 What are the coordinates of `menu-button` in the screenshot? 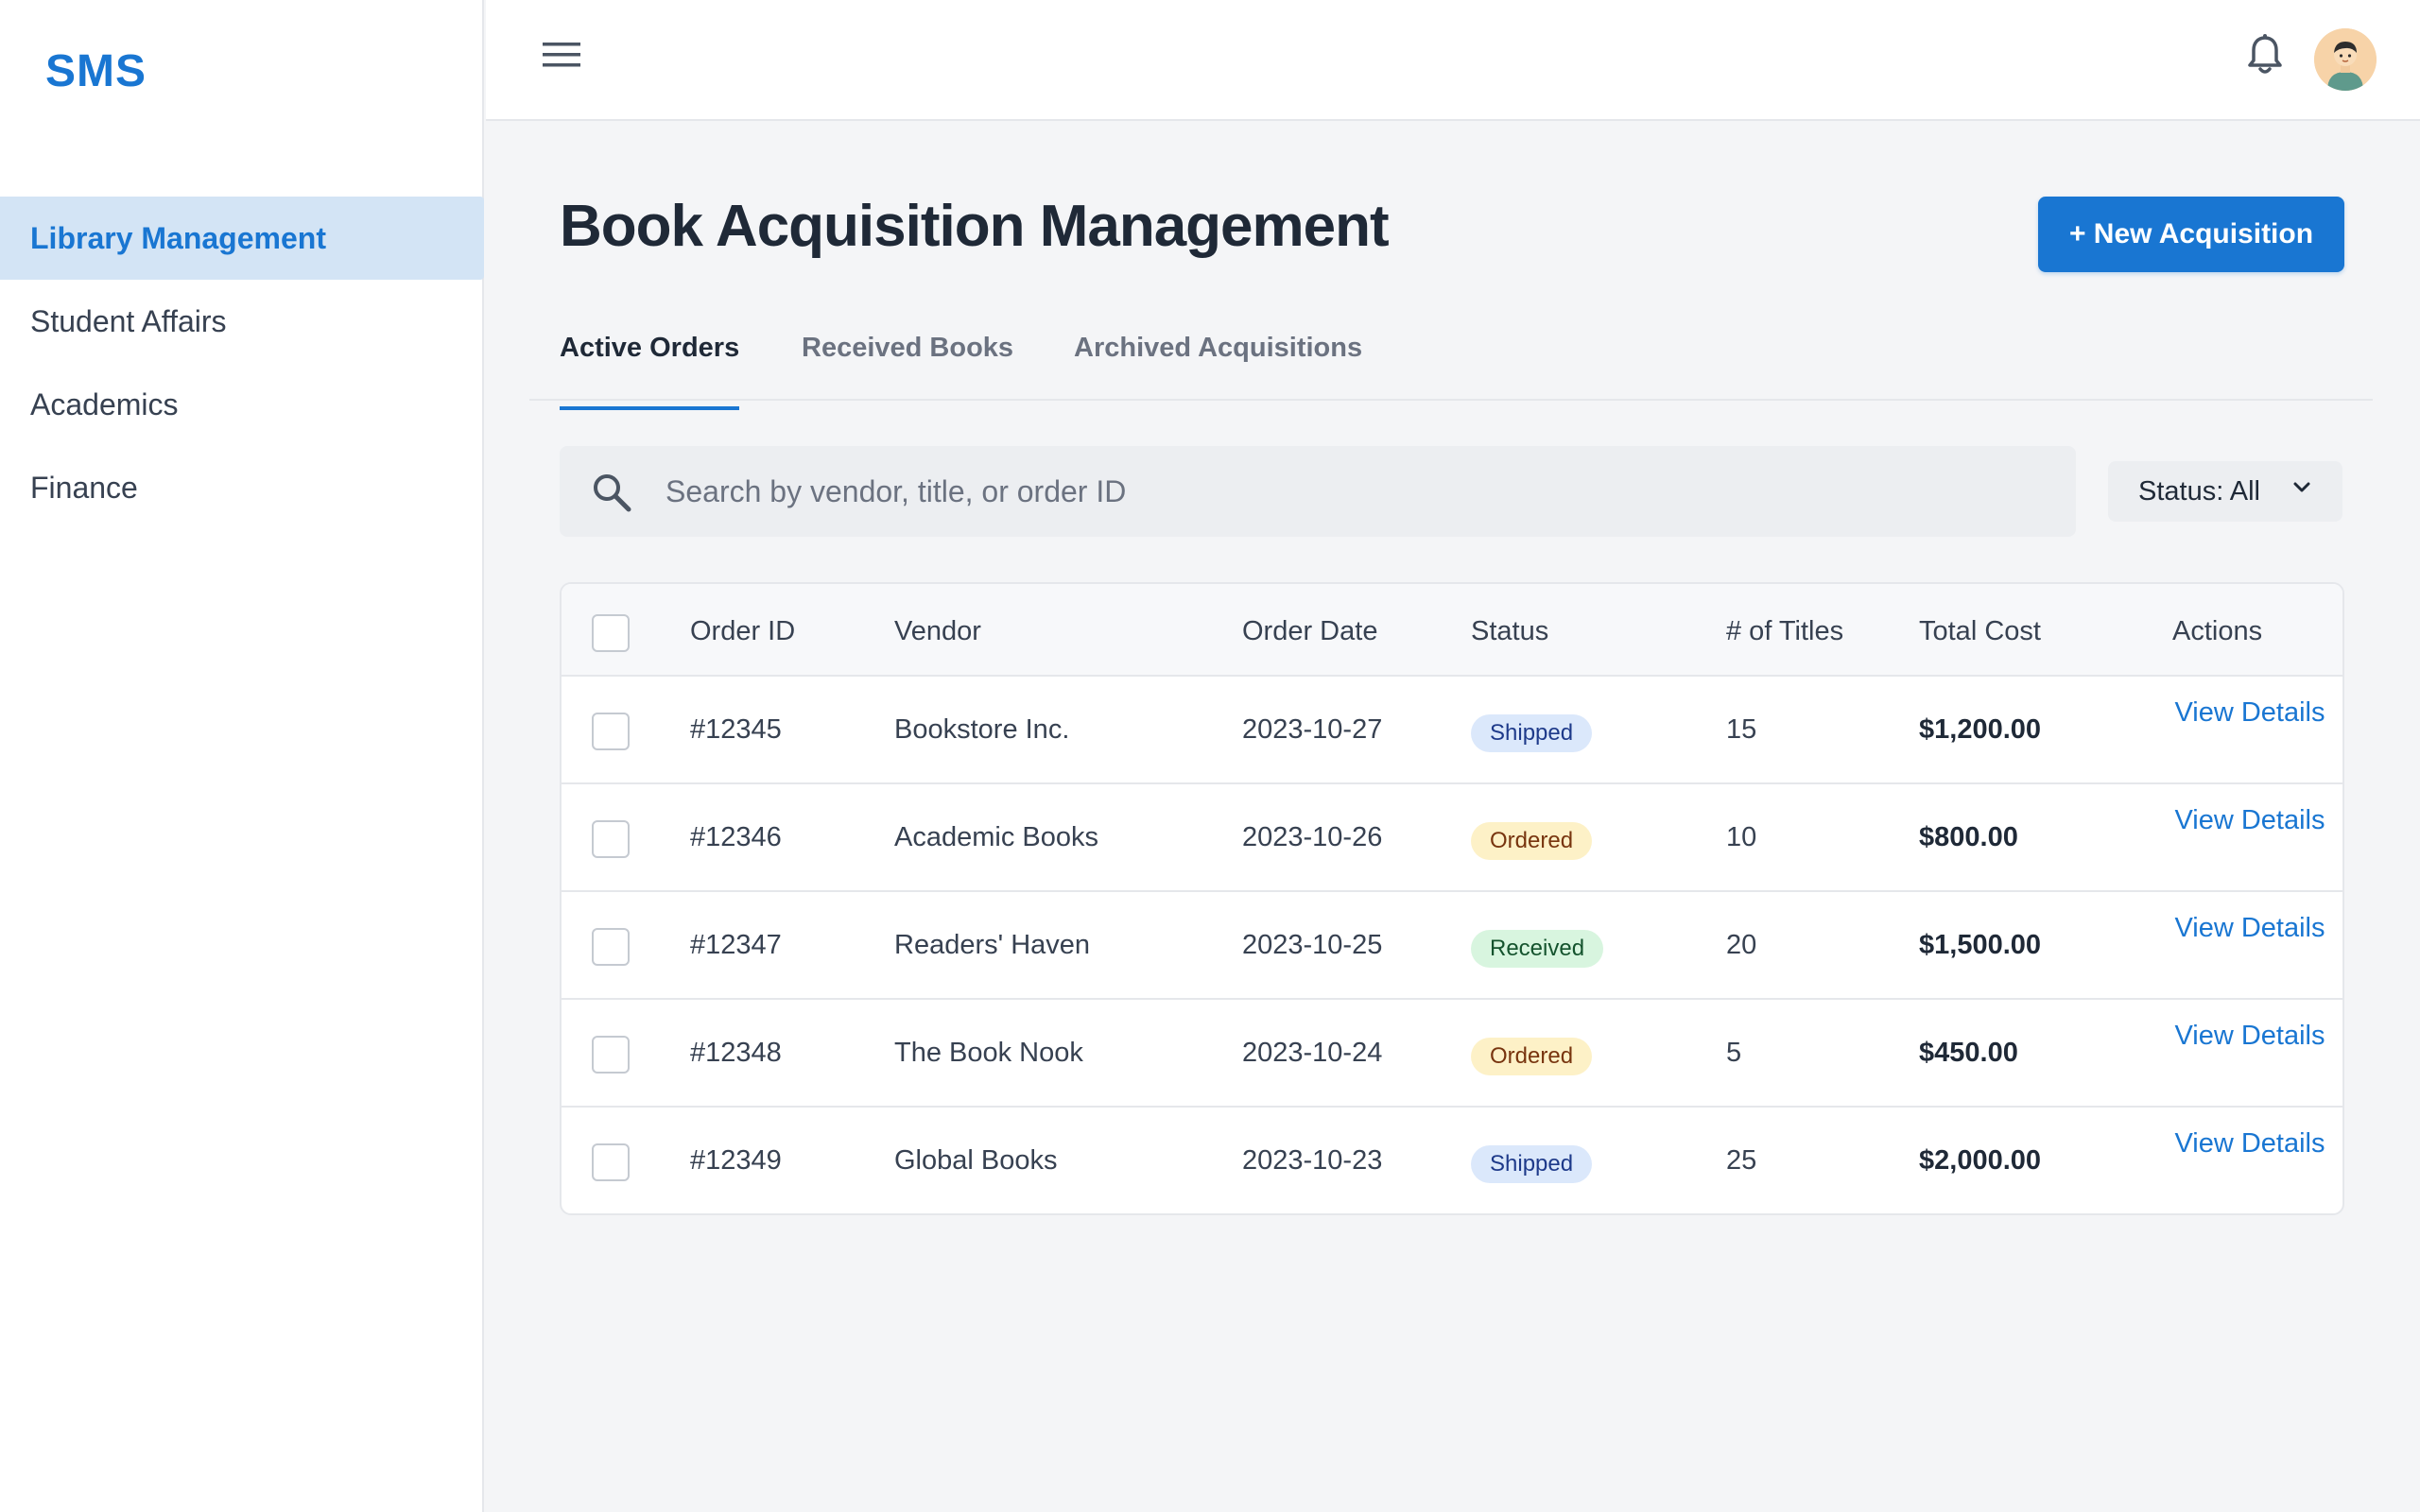 It's located at (561, 54).